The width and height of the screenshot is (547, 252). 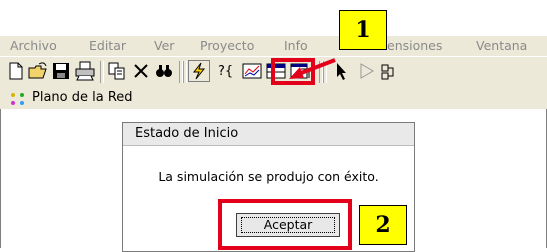 I want to click on annotation-arrow, so click(x=312, y=68).